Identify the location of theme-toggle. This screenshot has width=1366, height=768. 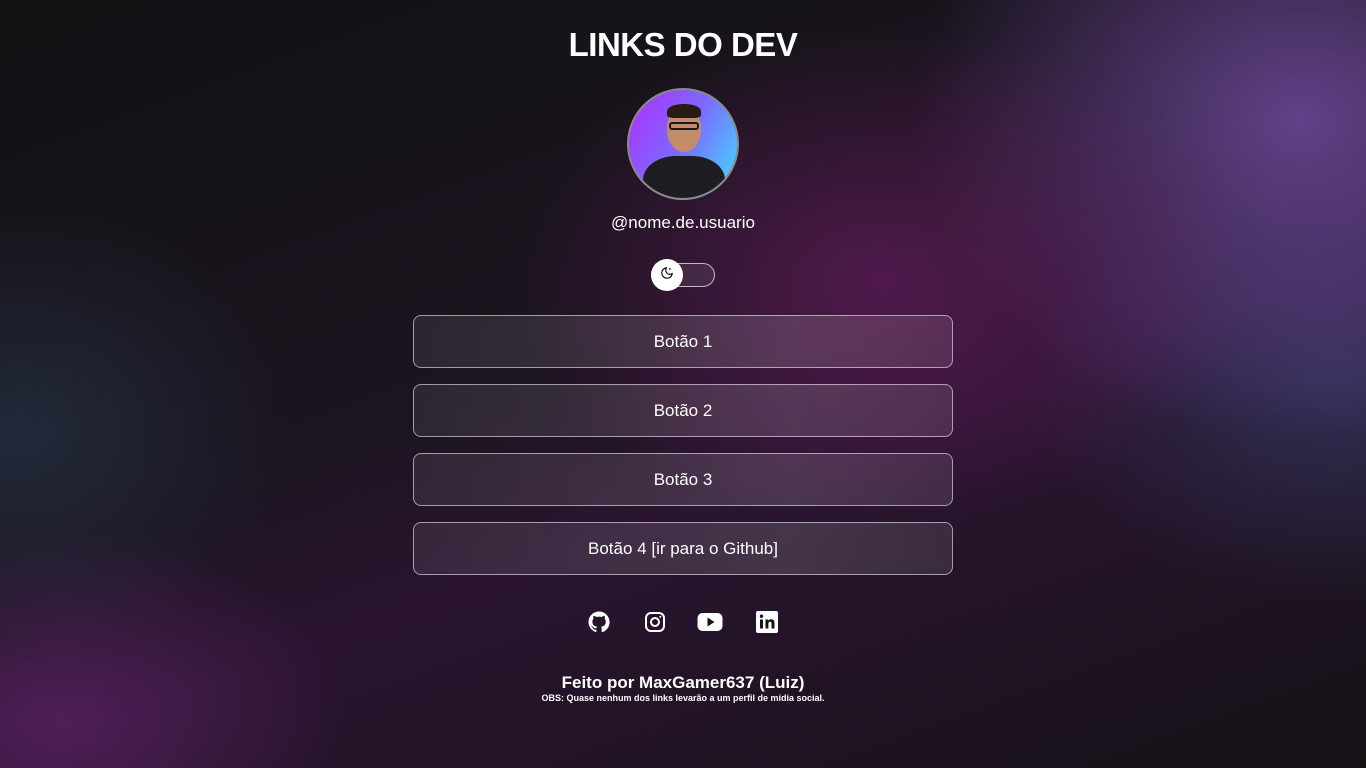
(683, 275).